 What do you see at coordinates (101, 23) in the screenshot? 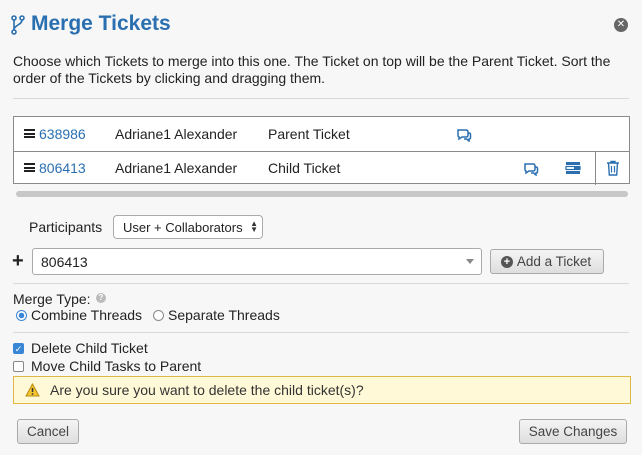
I see `dialog-title: Merge Tickets` at bounding box center [101, 23].